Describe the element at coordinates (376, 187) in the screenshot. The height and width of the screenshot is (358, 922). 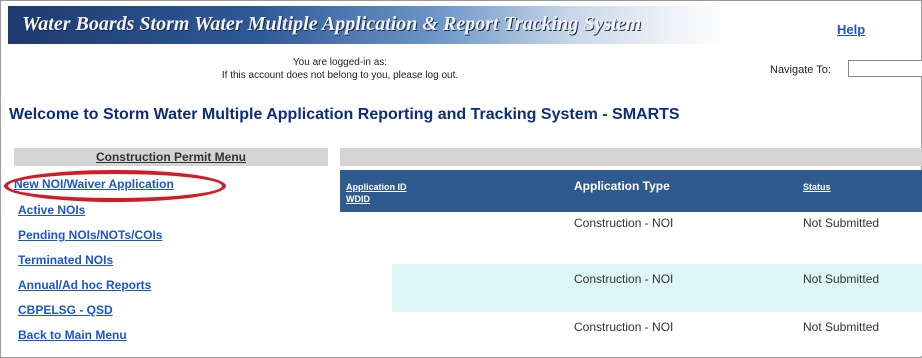
I see `column-header-application-id: Application ID` at that location.